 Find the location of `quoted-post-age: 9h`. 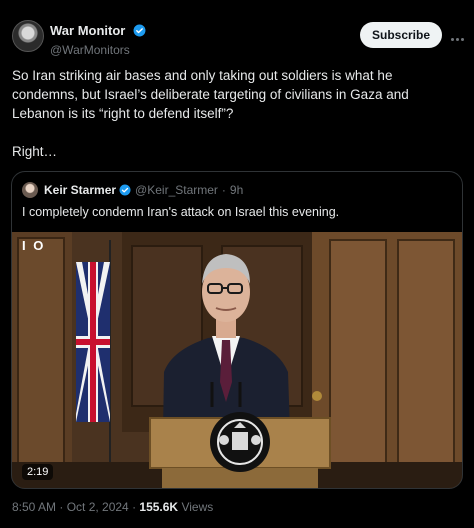

quoted-post-age: 9h is located at coordinates (236, 190).